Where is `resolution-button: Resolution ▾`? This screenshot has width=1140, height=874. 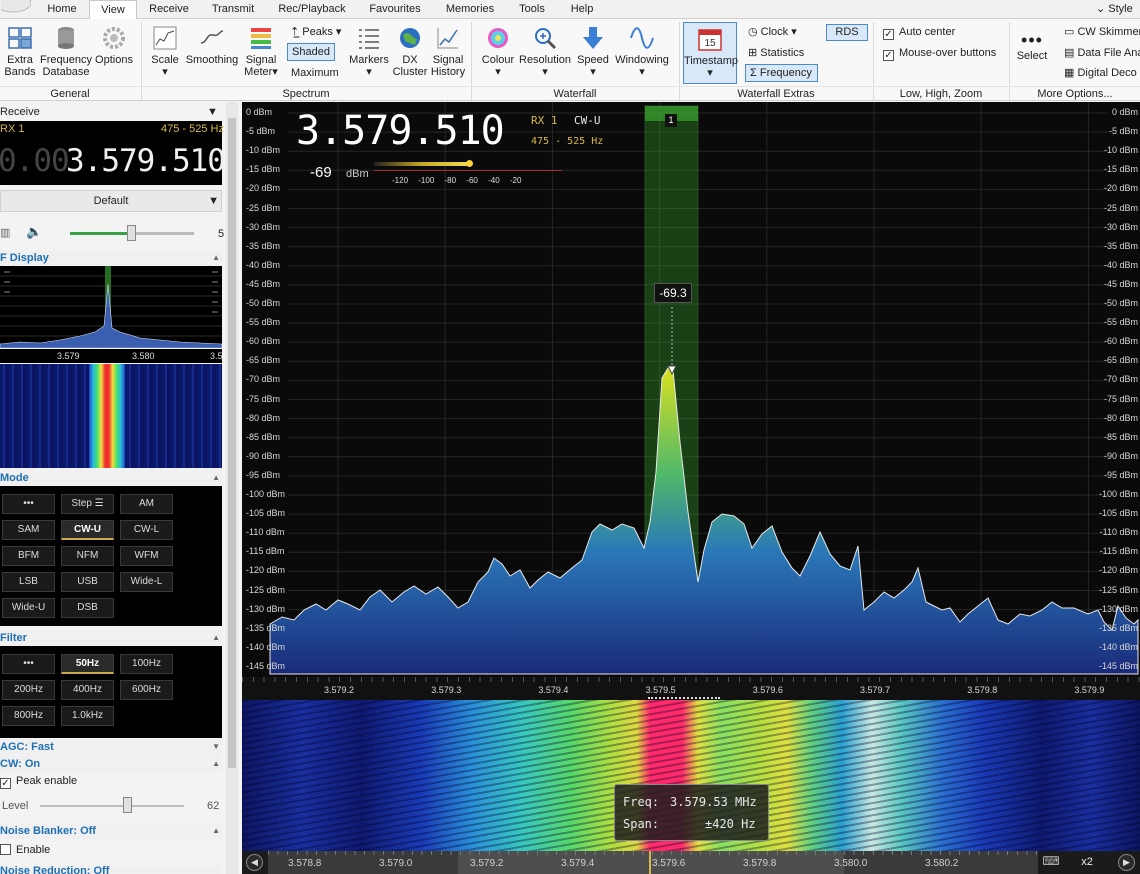
resolution-button: Resolution ▾ is located at coordinates (545, 51).